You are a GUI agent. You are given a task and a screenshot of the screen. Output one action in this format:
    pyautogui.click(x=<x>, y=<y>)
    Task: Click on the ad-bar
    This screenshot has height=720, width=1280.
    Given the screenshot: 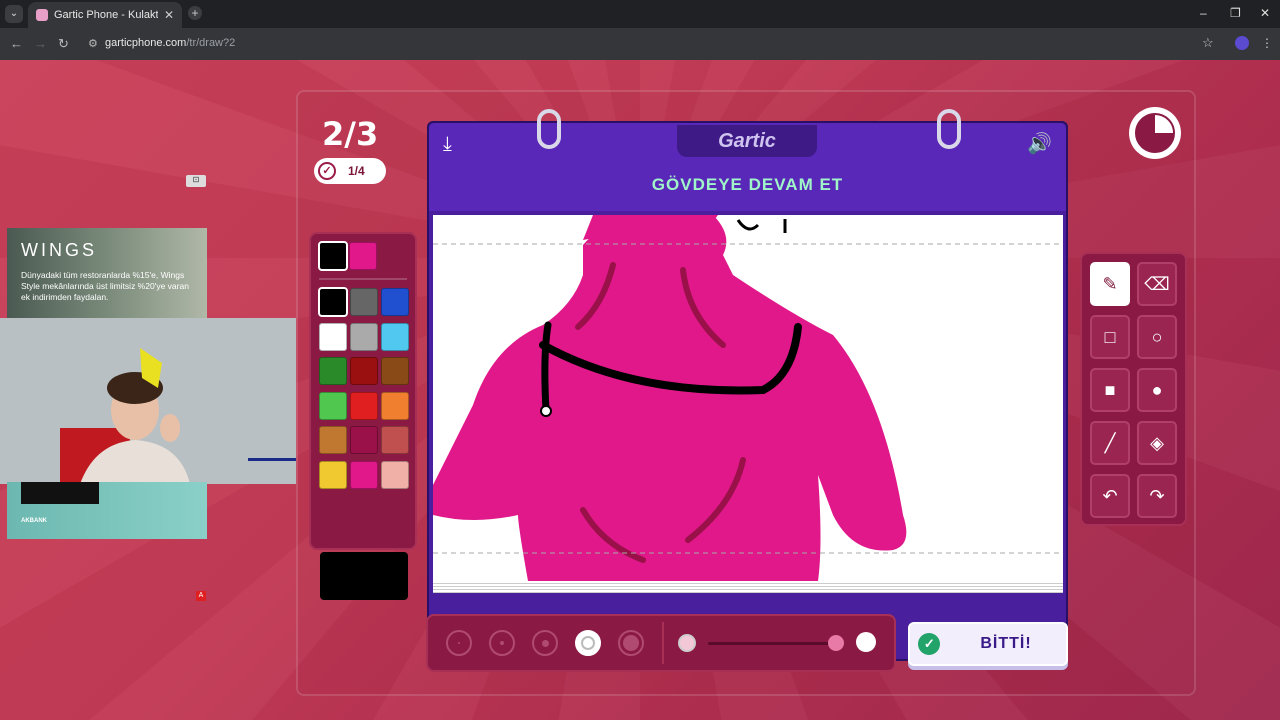 What is the action you would take?
    pyautogui.click(x=60, y=493)
    